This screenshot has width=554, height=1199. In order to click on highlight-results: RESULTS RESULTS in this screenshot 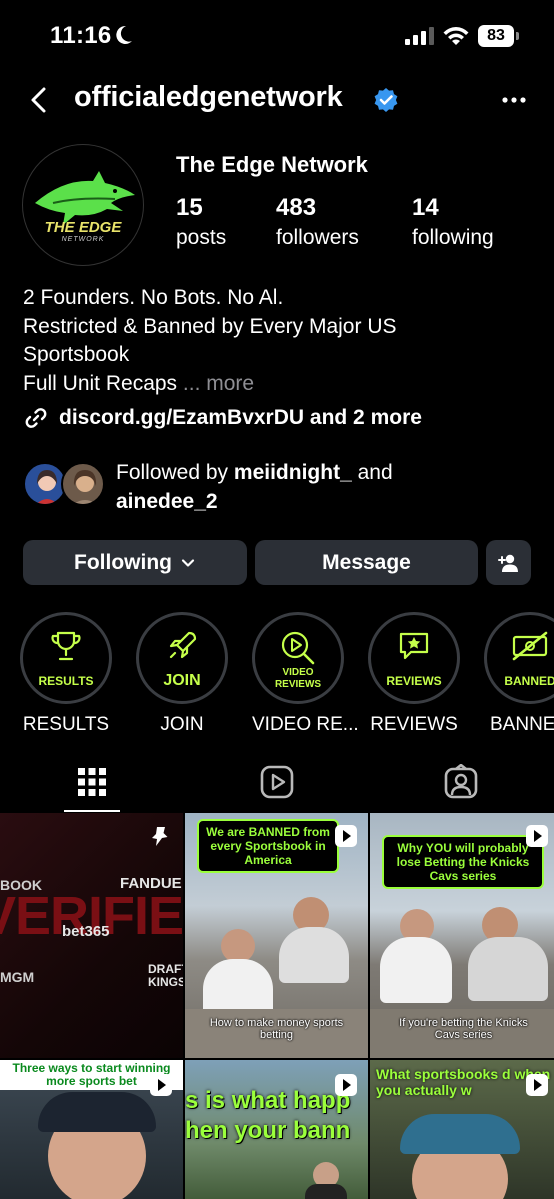, I will do `click(66, 674)`.